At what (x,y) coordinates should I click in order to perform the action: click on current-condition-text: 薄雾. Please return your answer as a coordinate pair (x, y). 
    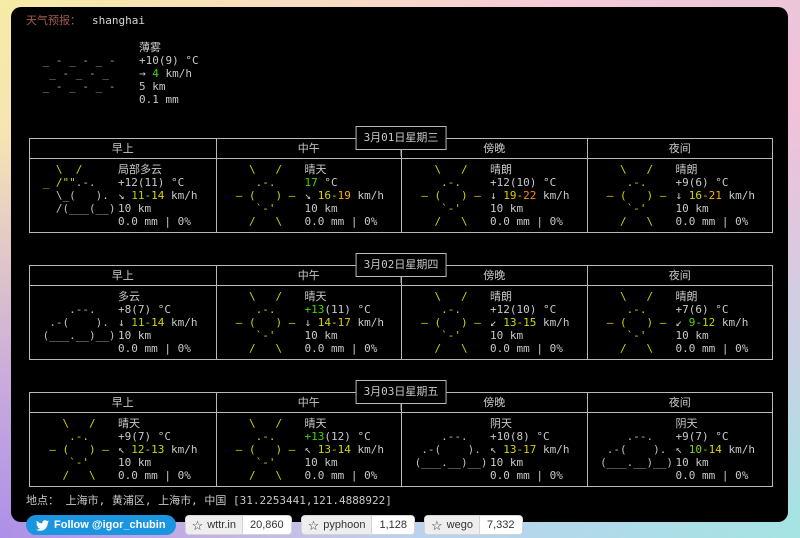
    Looking at the image, I should click on (150, 47).